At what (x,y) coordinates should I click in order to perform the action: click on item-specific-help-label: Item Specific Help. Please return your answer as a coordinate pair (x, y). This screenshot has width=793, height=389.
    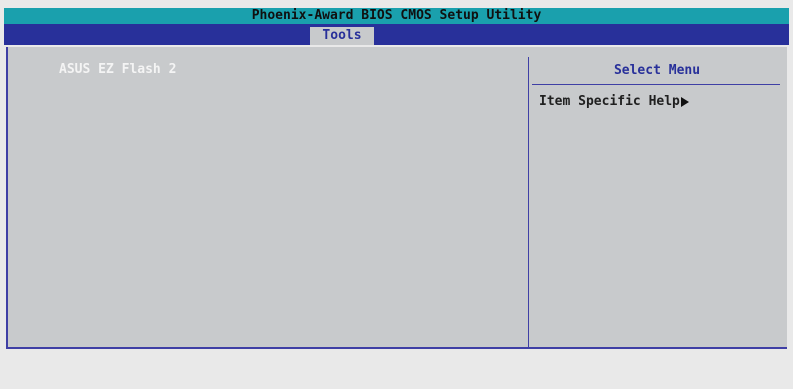
    Looking at the image, I should click on (609, 101).